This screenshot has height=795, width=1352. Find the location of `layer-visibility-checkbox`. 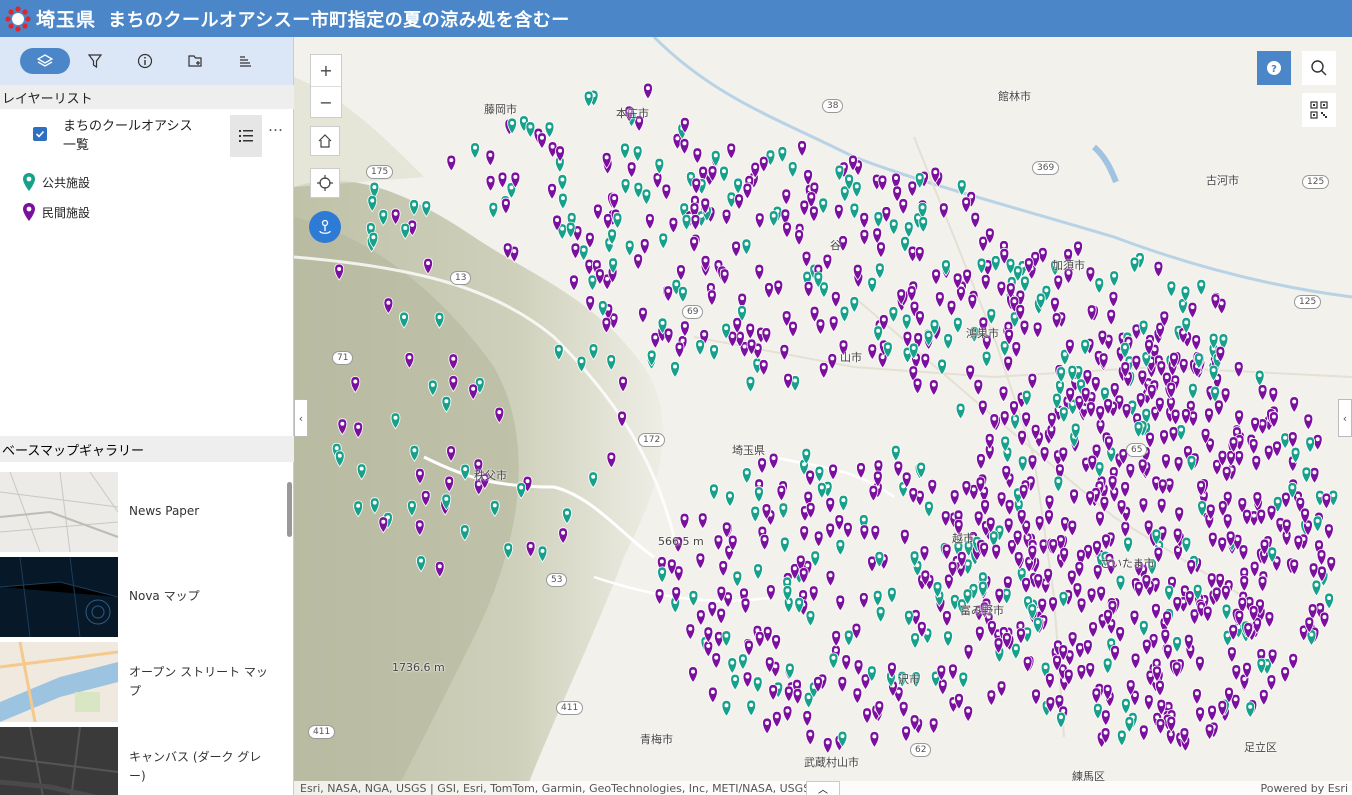

layer-visibility-checkbox is located at coordinates (40, 134).